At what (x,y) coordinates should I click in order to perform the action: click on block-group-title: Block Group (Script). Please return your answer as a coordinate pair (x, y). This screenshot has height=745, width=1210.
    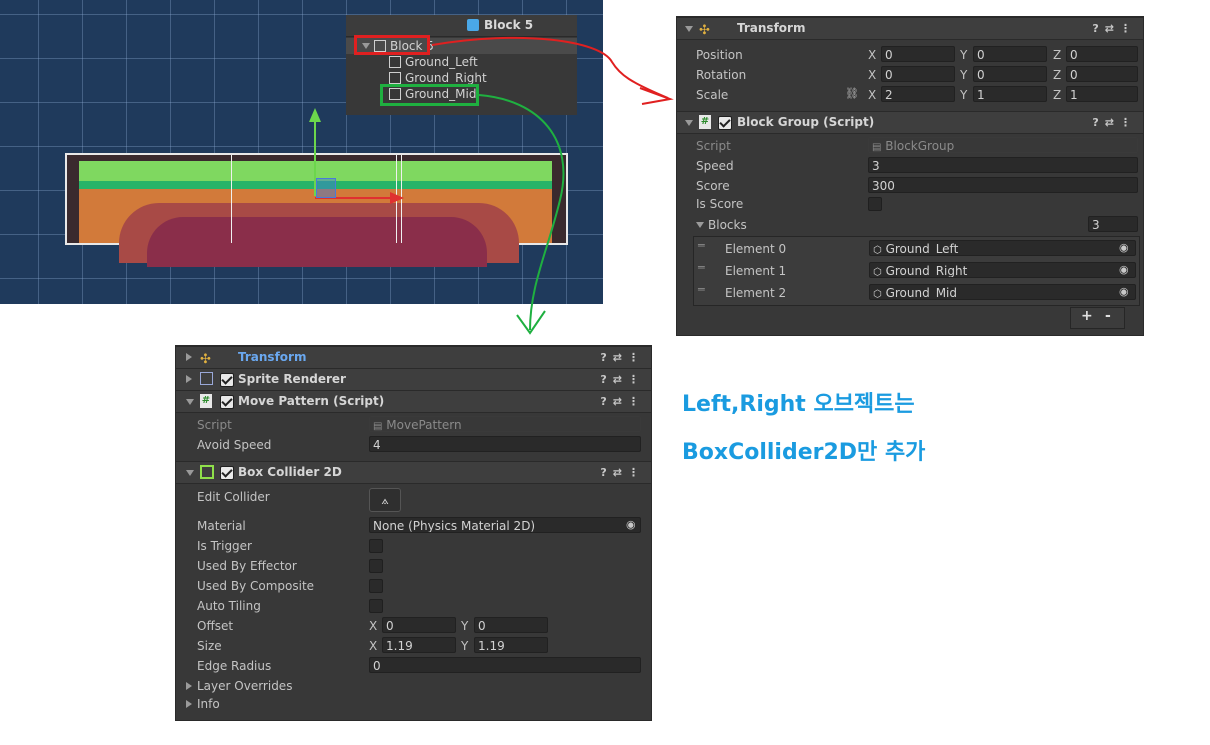
    Looking at the image, I should click on (806, 122).